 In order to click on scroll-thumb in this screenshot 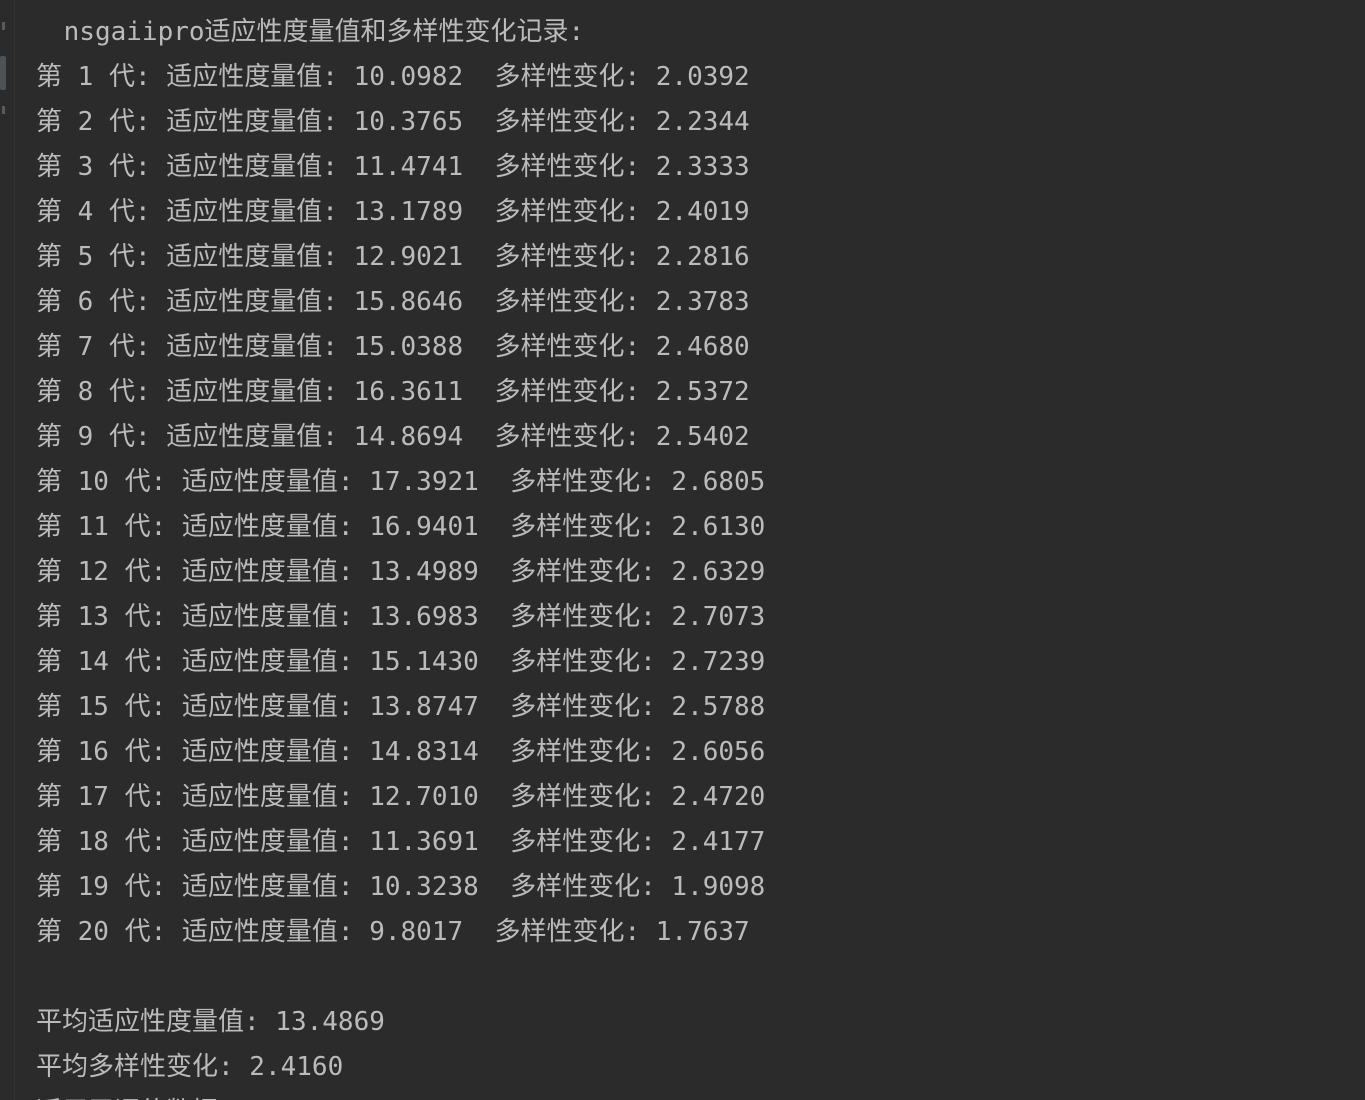, I will do `click(3, 73)`.